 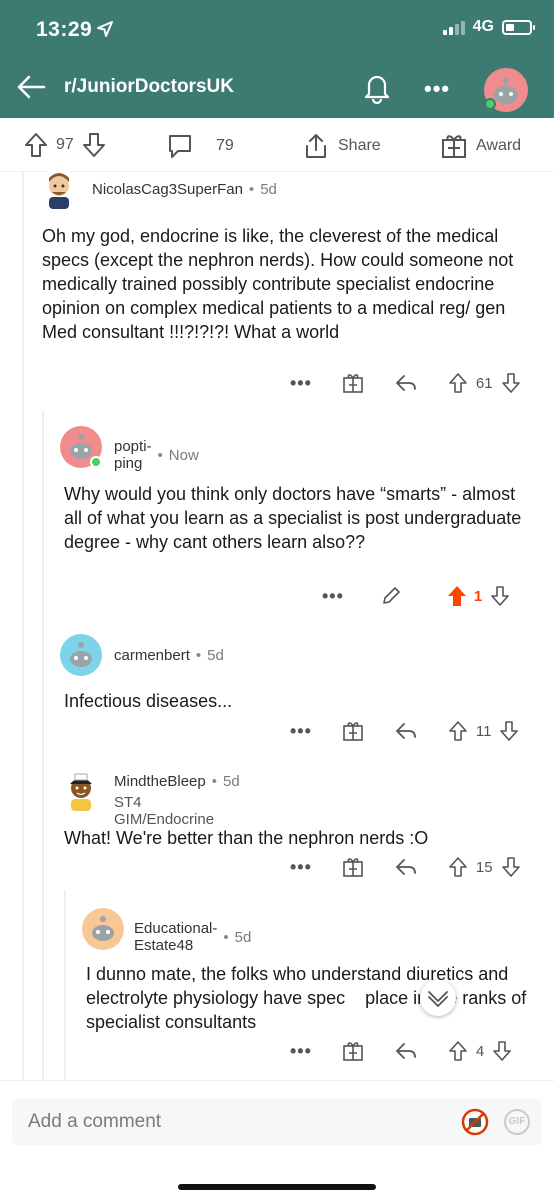 What do you see at coordinates (517, 1122) in the screenshot?
I see `gif-button: GIF` at bounding box center [517, 1122].